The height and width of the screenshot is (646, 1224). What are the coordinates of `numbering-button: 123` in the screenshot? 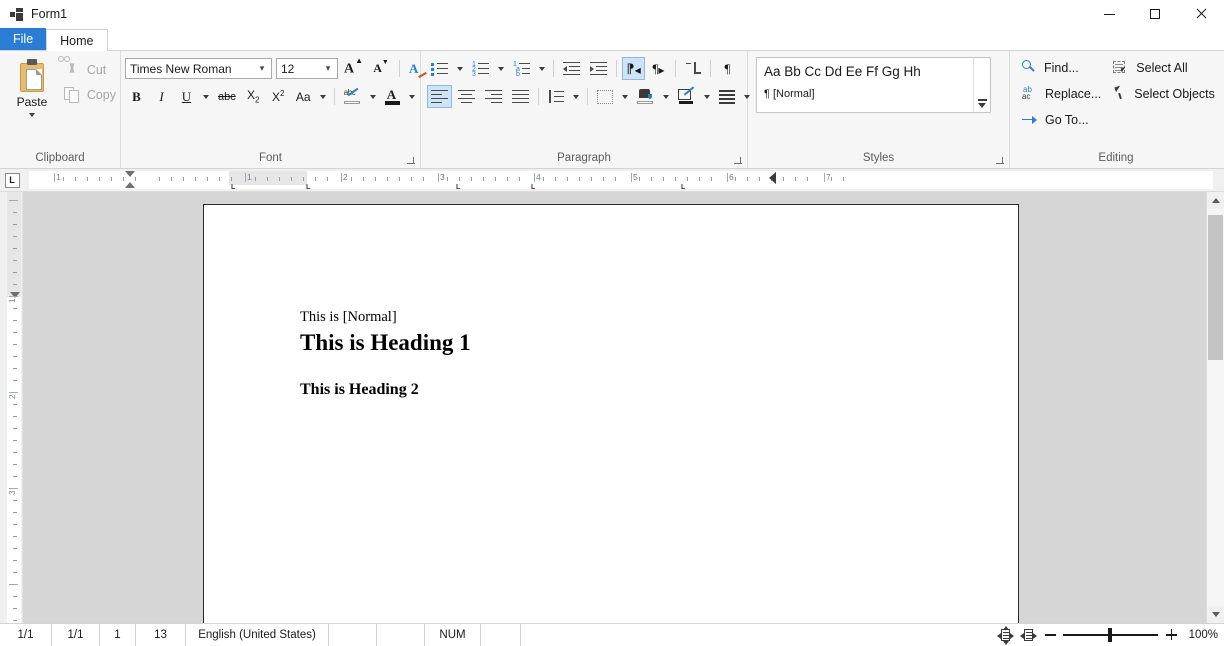 It's located at (480, 68).